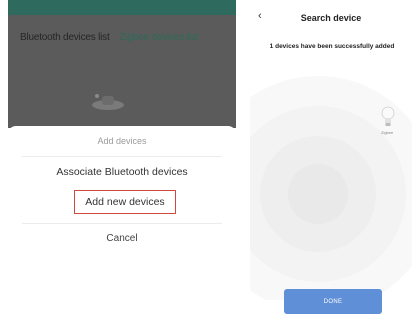 This screenshot has width=412, height=321. Describe the element at coordinates (122, 7) in the screenshot. I see `app-header-strip` at that location.